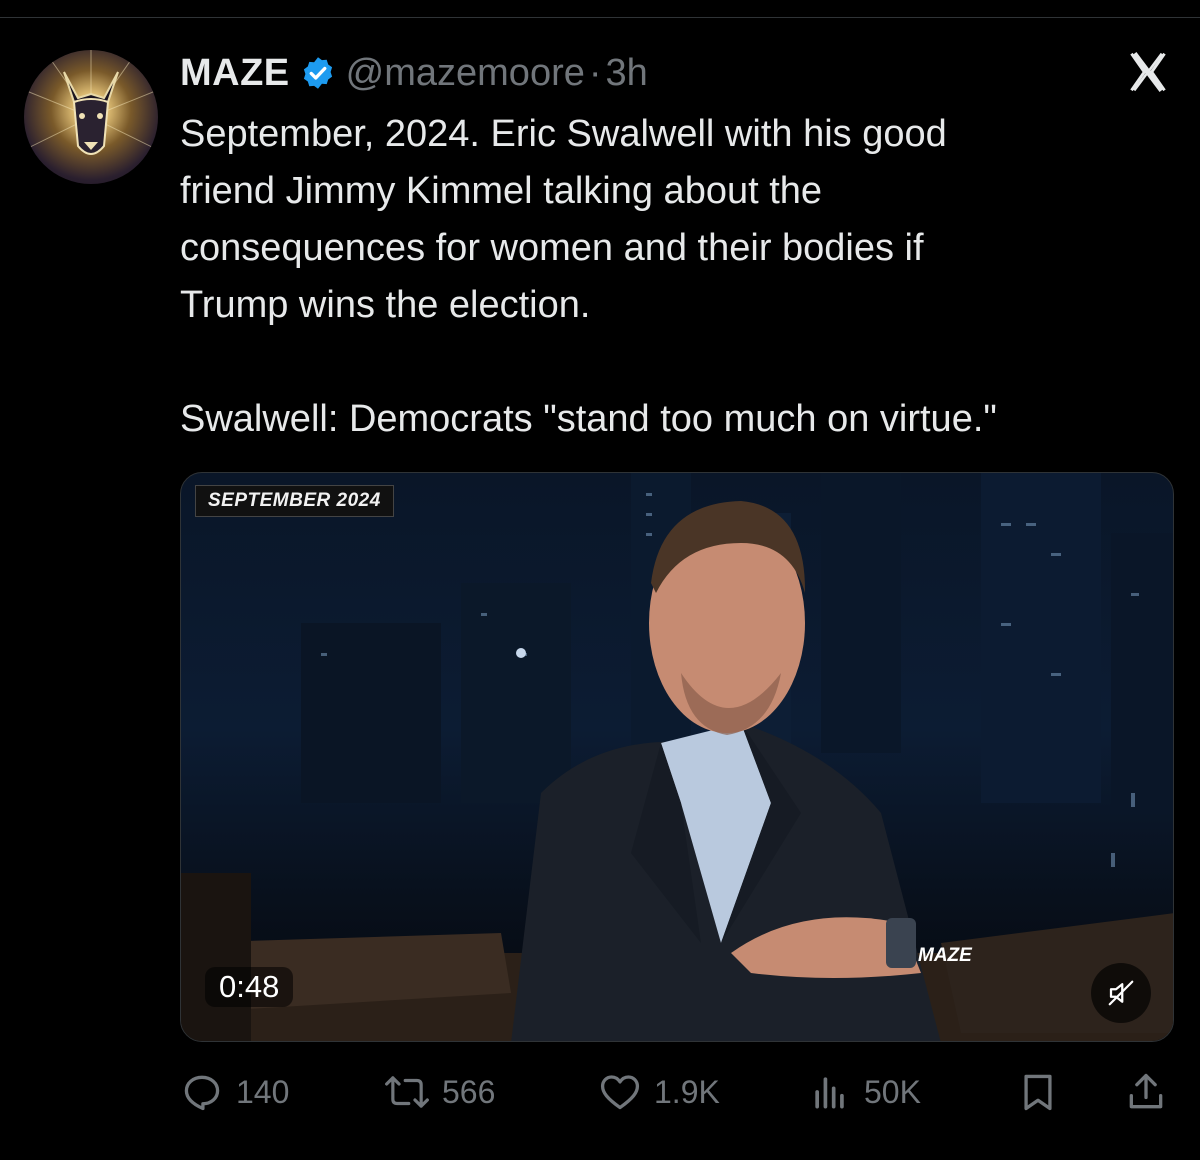 The height and width of the screenshot is (1160, 1200). I want to click on doberman-logo-icon, so click(91, 102).